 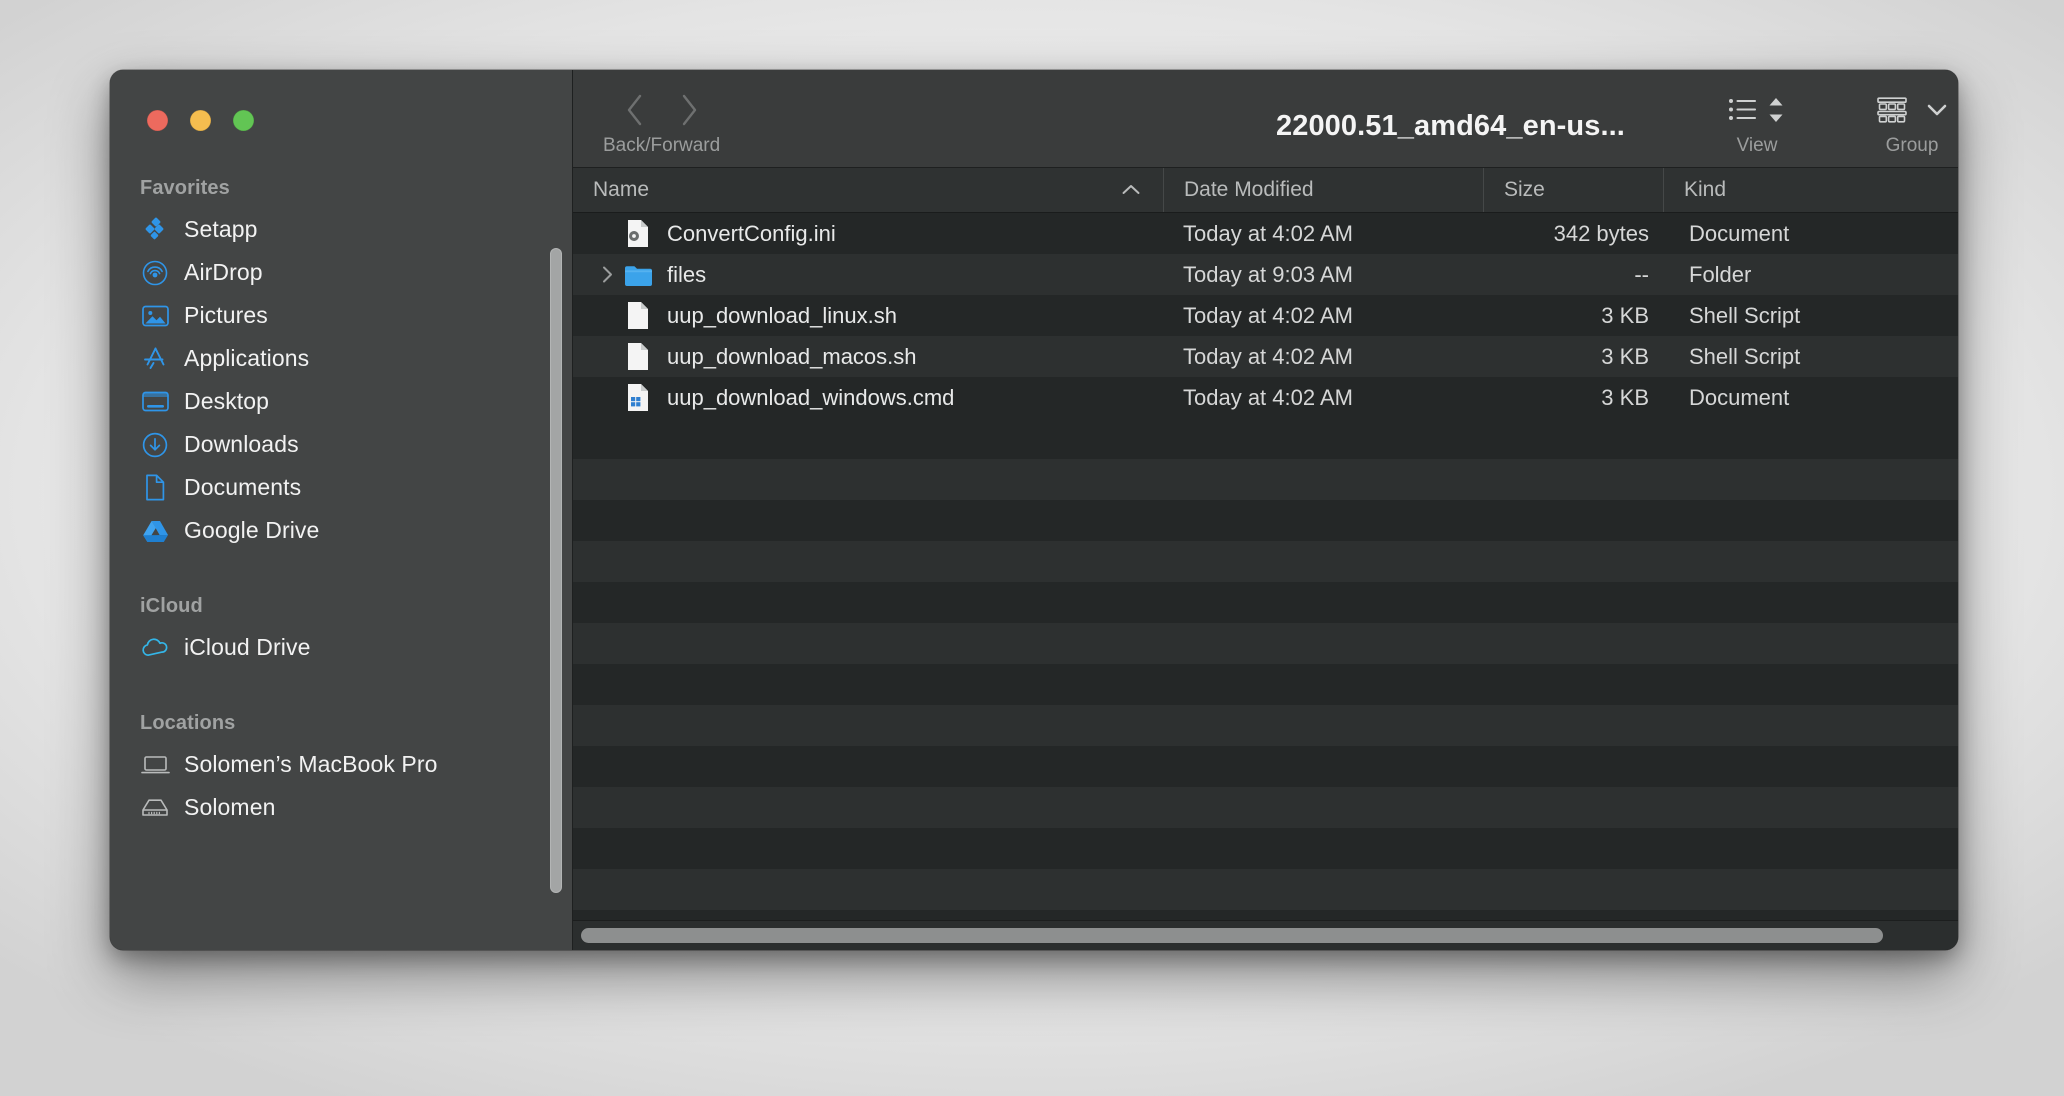 I want to click on table-row: files Today at 9:03 AM -- Folder, so click(x=1265, y=274).